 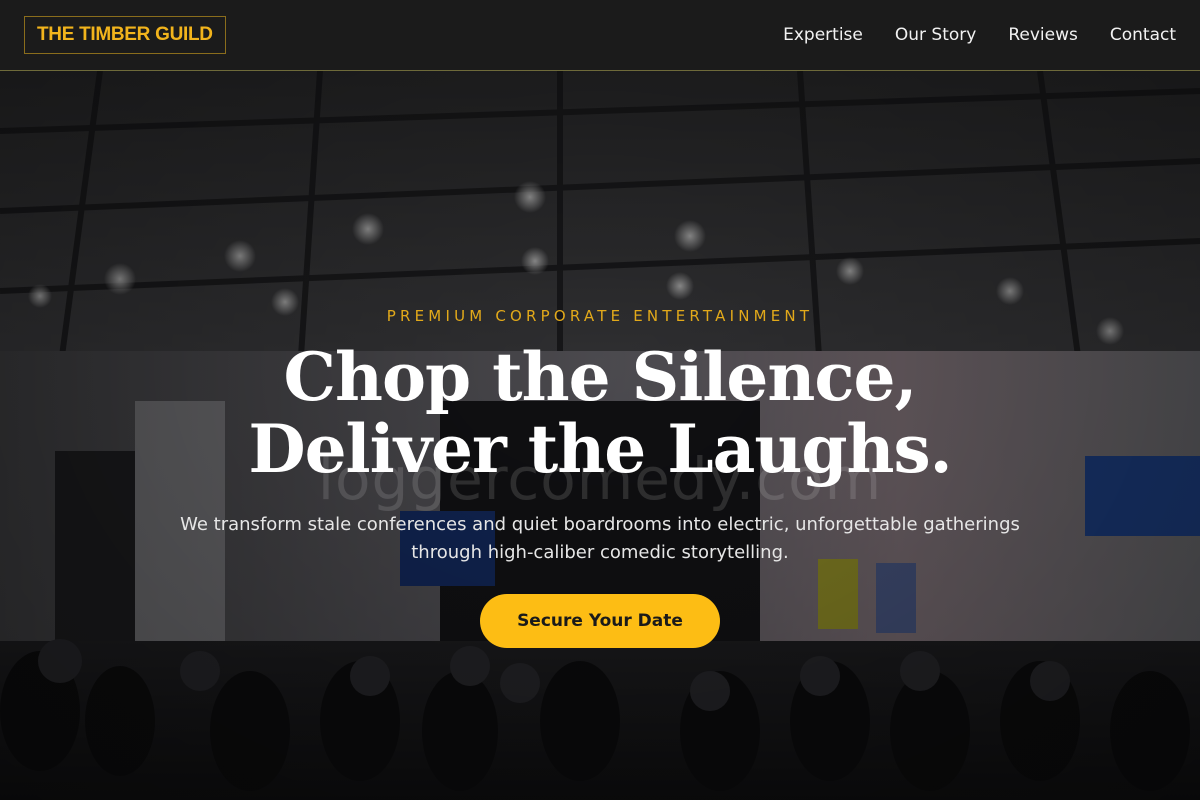 What do you see at coordinates (935, 35) in the screenshot?
I see `nav-link-our-story: Our Story` at bounding box center [935, 35].